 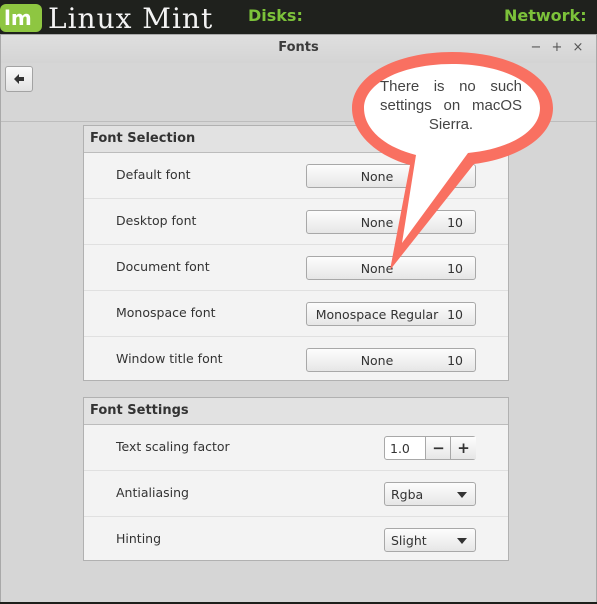 I want to click on window-title: Fonts, so click(x=298, y=47).